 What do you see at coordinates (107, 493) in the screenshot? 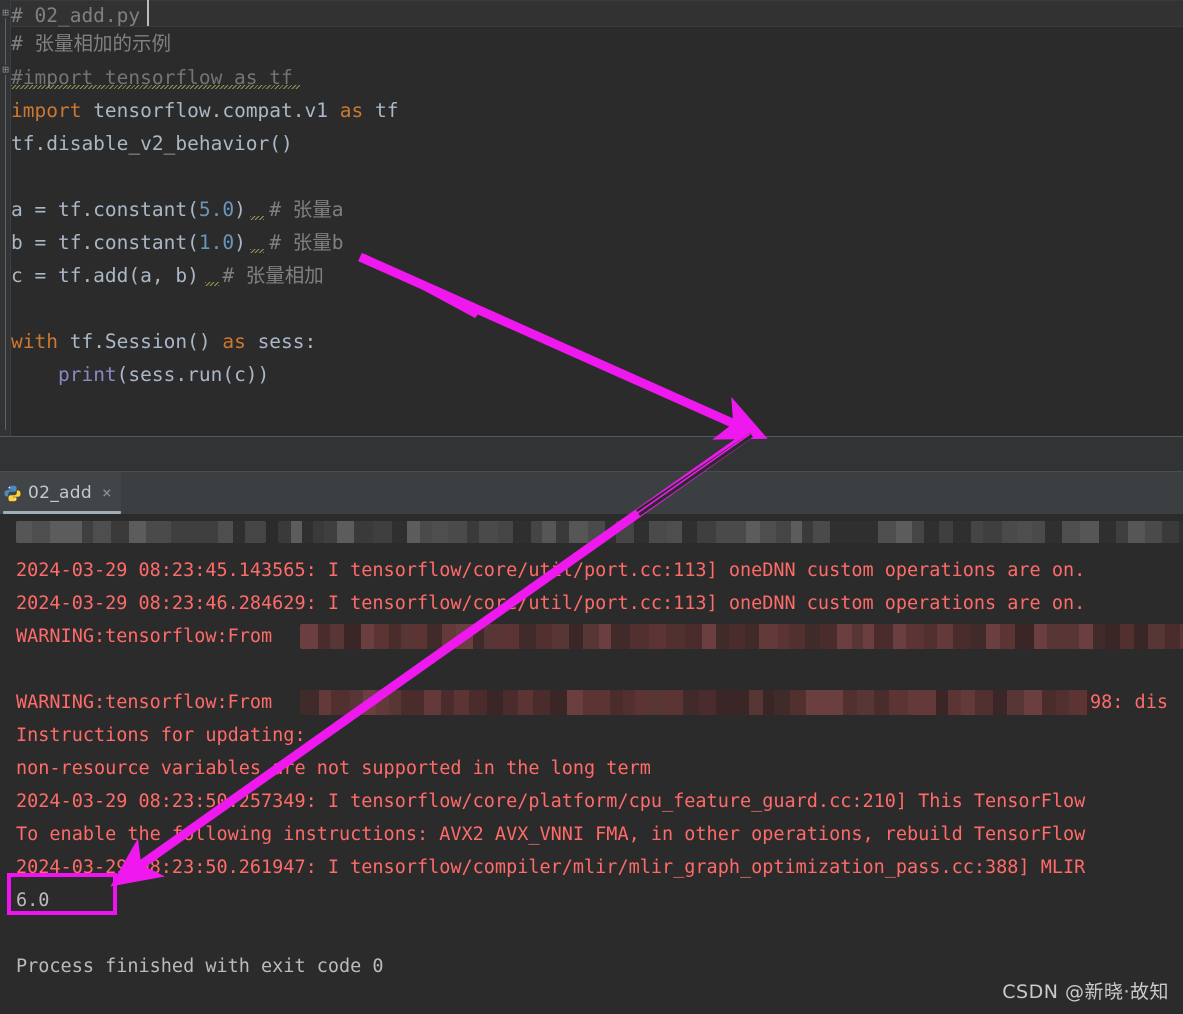
I see `close-icon: ×` at bounding box center [107, 493].